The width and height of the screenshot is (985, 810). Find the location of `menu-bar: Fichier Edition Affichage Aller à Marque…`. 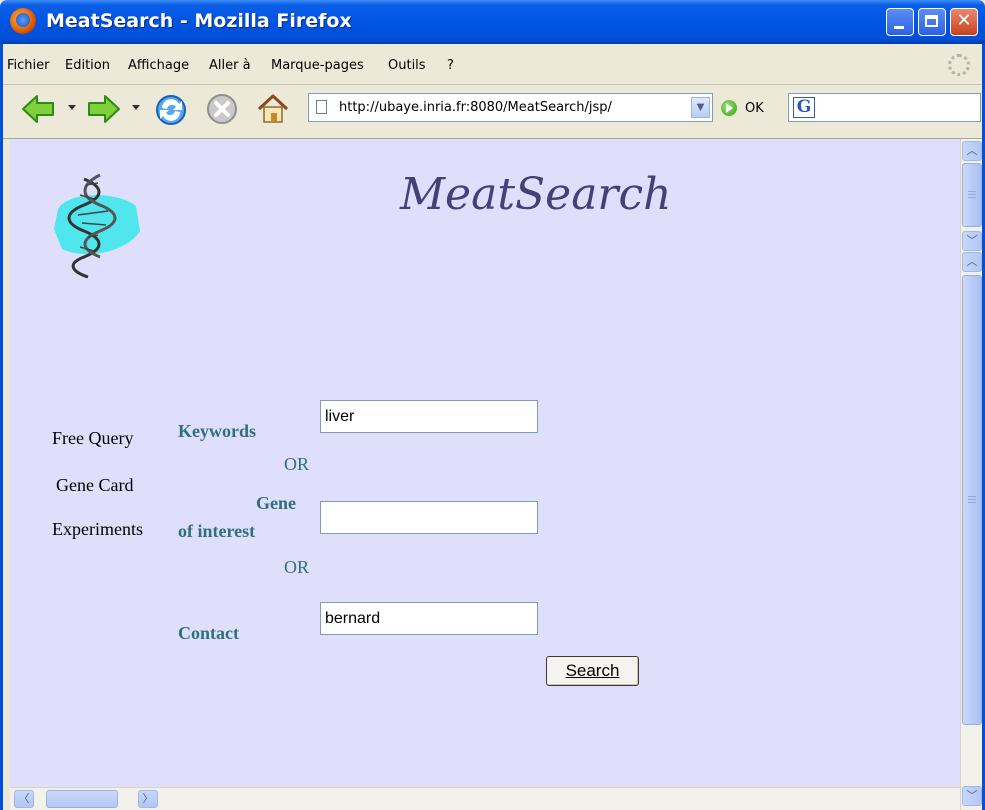

menu-bar: Fichier Edition Affichage Aller à Marque… is located at coordinates (492, 64).